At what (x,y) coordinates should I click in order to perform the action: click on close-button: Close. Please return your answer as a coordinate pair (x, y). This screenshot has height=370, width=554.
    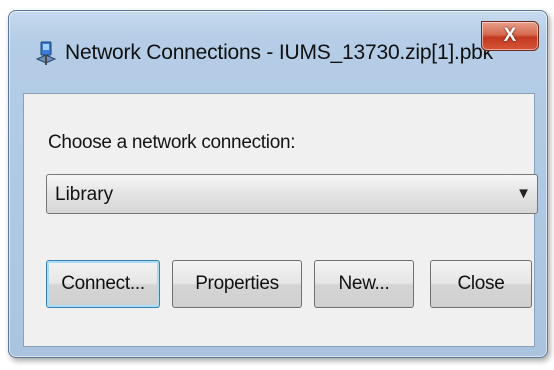
    Looking at the image, I should click on (481, 284).